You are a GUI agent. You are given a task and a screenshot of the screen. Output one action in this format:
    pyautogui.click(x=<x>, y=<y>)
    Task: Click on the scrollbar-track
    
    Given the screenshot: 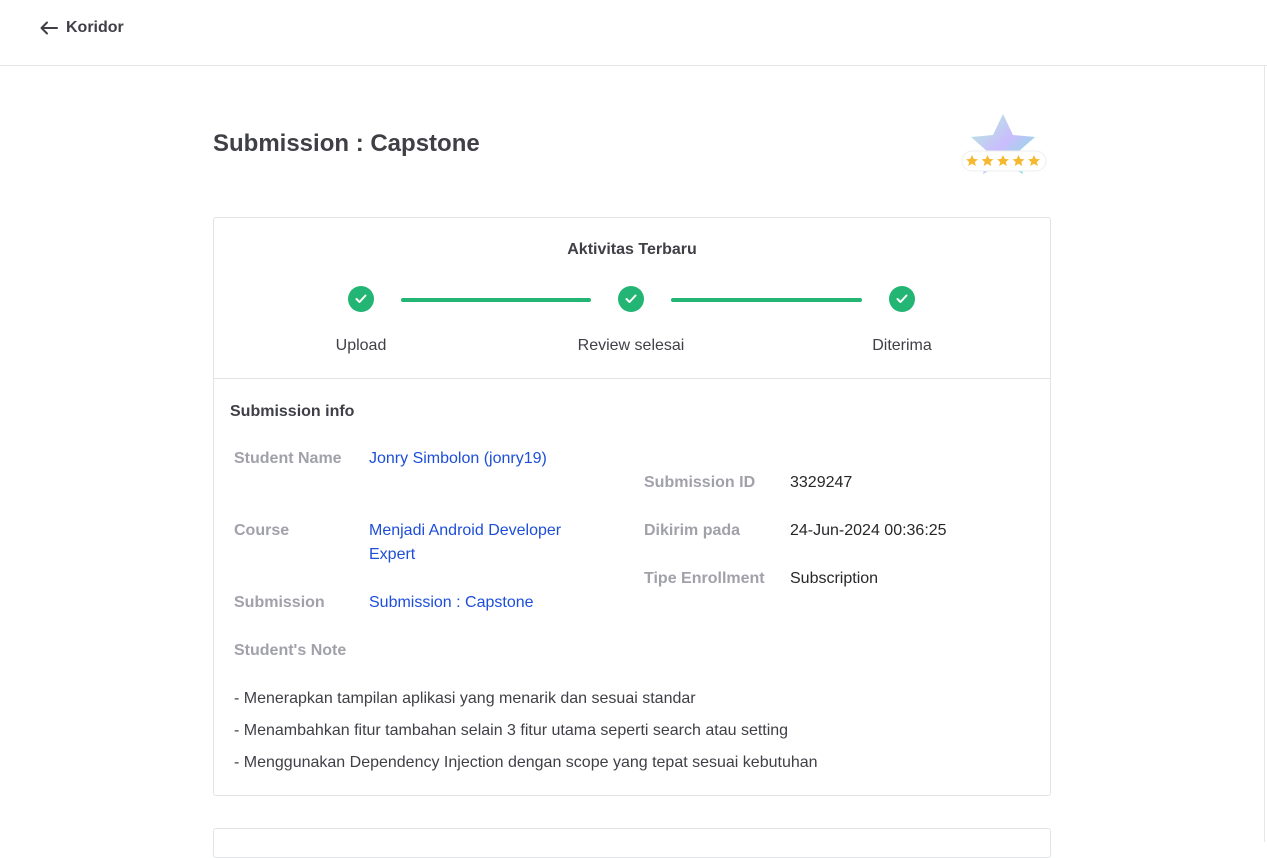 What is the action you would take?
    pyautogui.click(x=1264, y=454)
    